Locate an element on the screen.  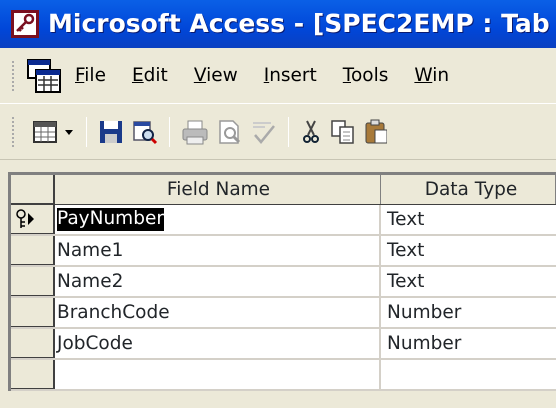
menu-item: Win is located at coordinates (431, 76).